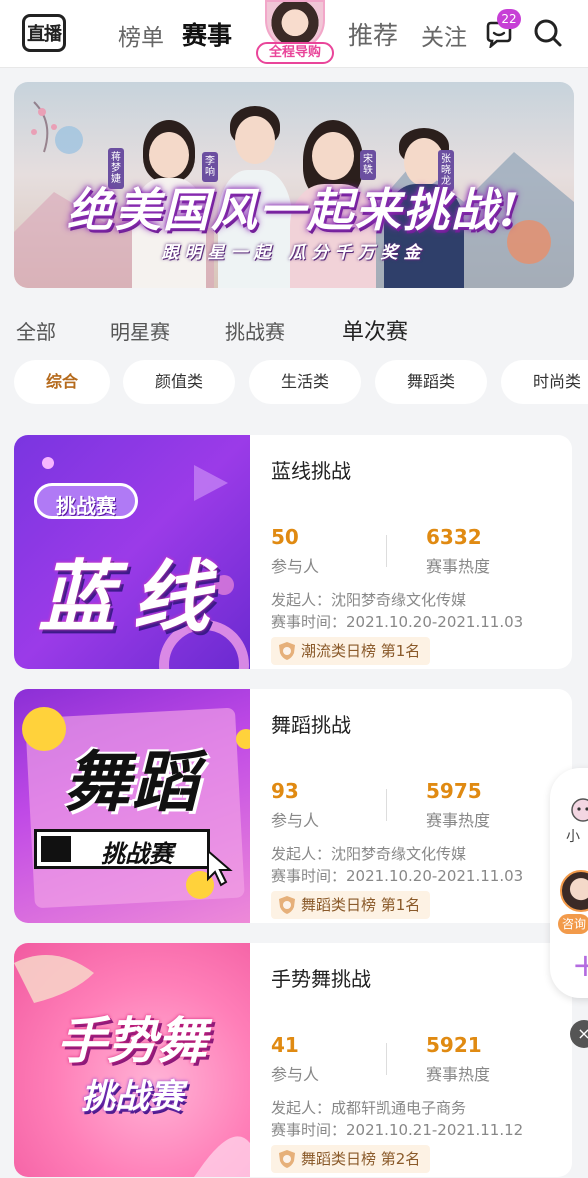 Image resolution: width=588 pixels, height=1178 pixels. I want to click on chip-life: 生活类, so click(305, 382).